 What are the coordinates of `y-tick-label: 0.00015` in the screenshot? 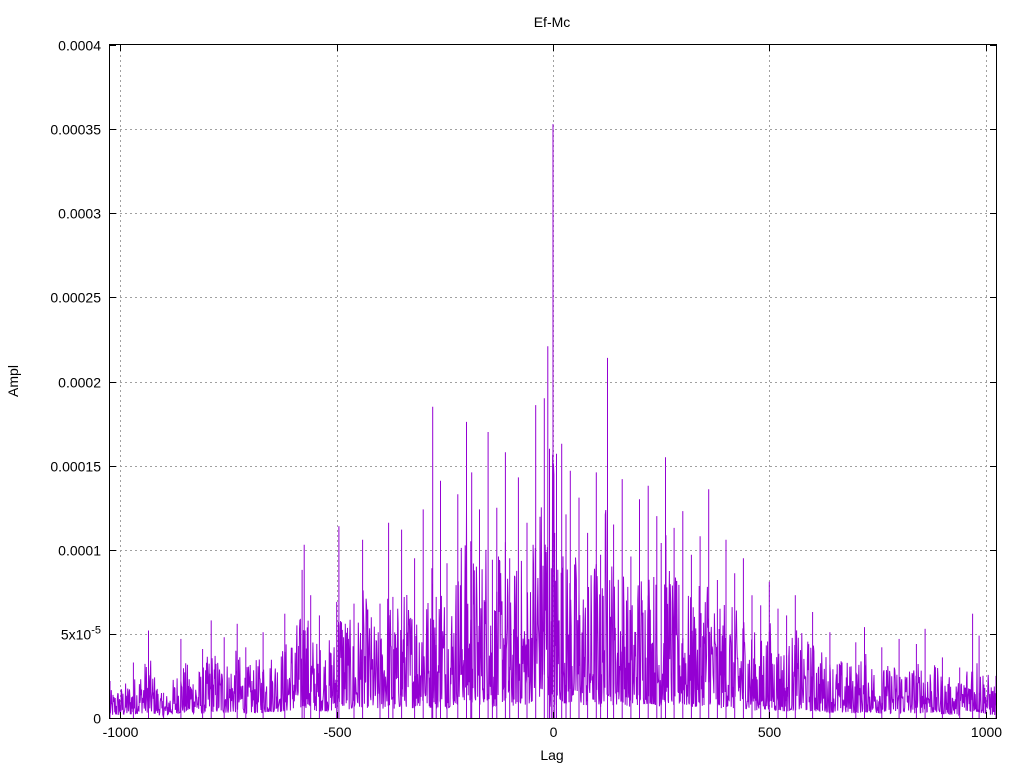 It's located at (75, 467).